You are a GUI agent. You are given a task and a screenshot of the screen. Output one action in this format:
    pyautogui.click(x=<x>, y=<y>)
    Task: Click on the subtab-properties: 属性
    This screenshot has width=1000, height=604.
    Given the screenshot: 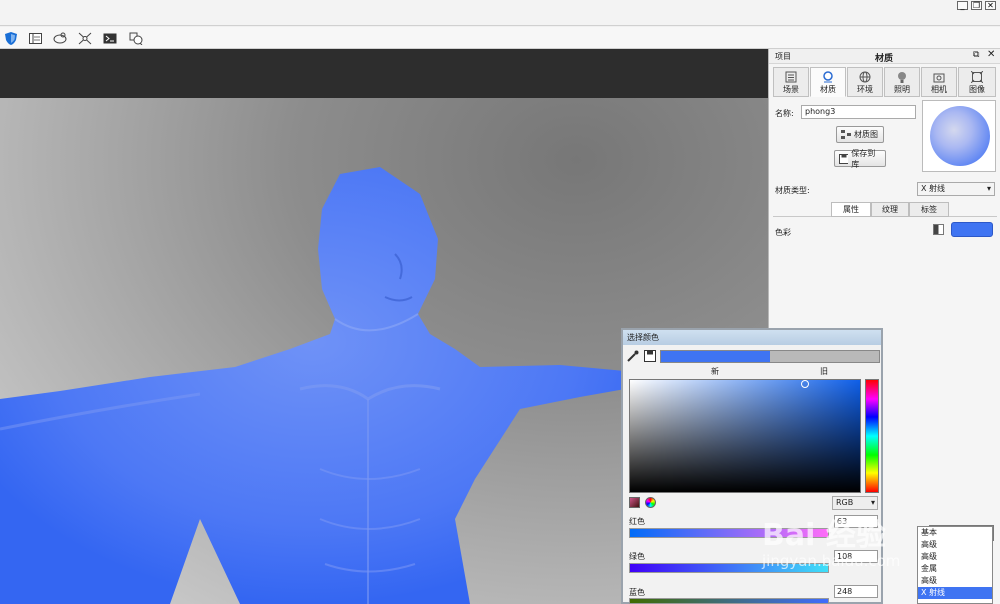 What is the action you would take?
    pyautogui.click(x=851, y=209)
    